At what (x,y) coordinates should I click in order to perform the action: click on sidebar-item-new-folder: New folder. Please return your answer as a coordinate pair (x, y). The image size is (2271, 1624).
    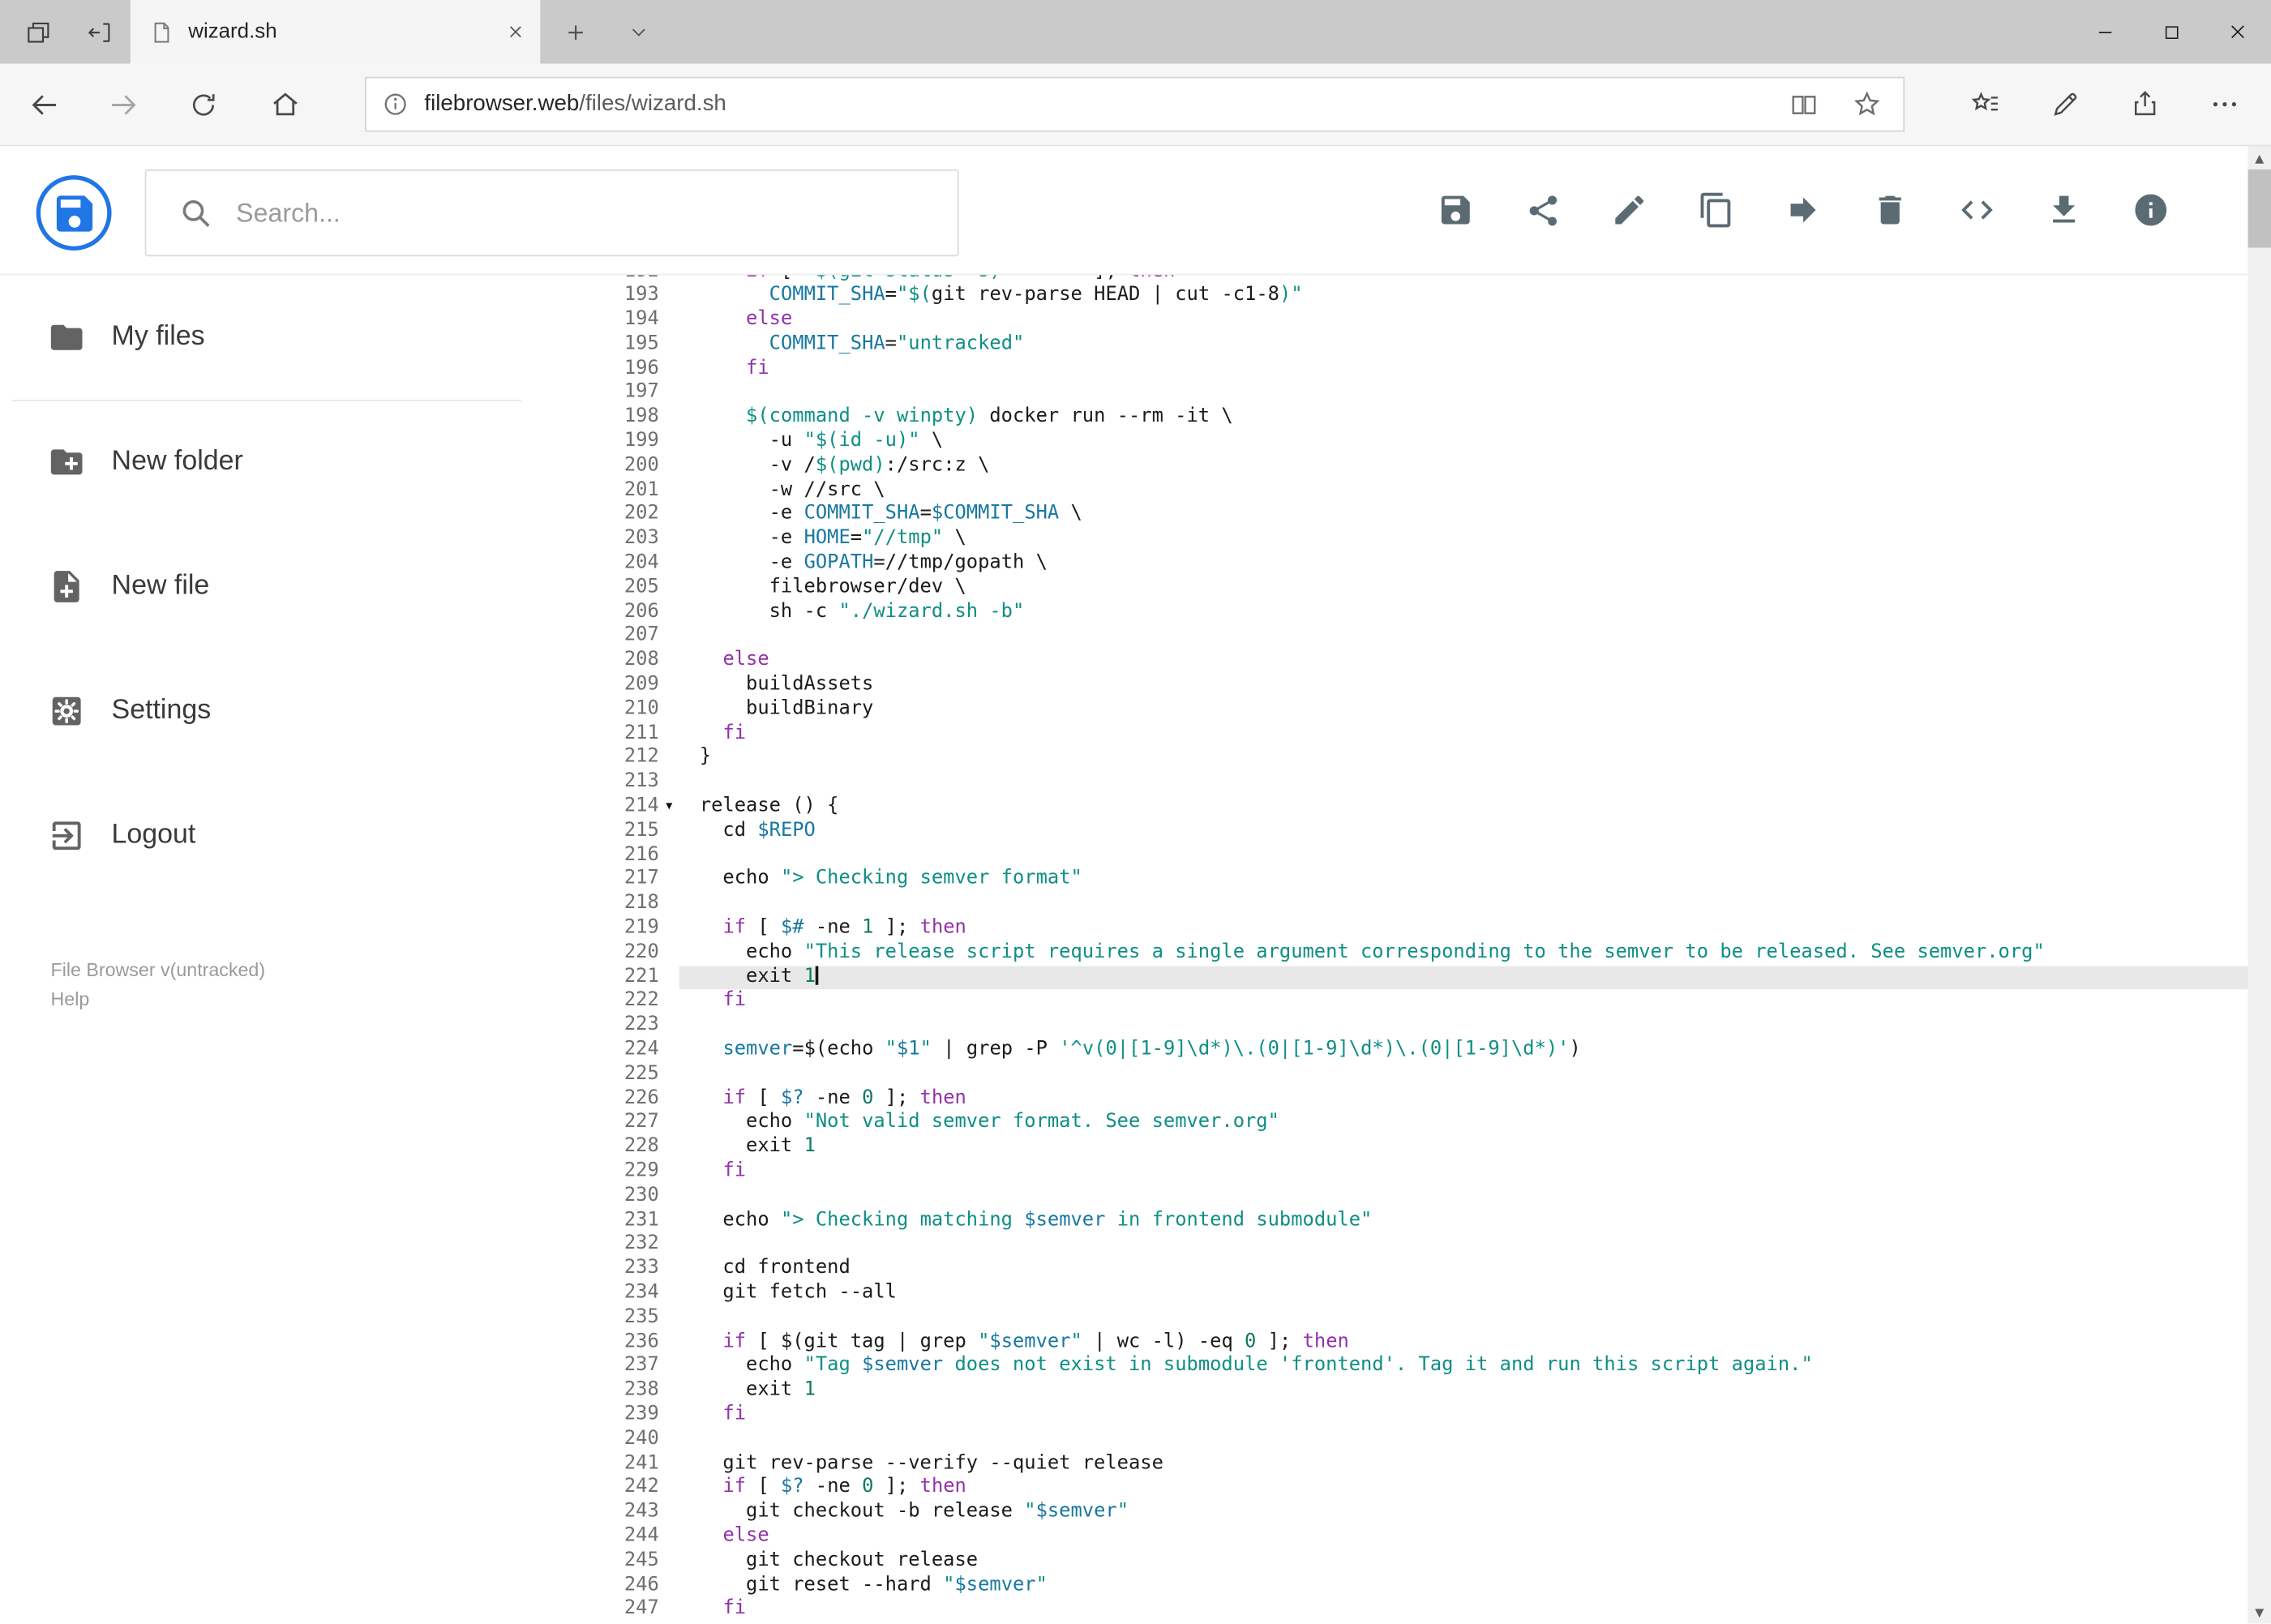
    Looking at the image, I should click on (290, 462).